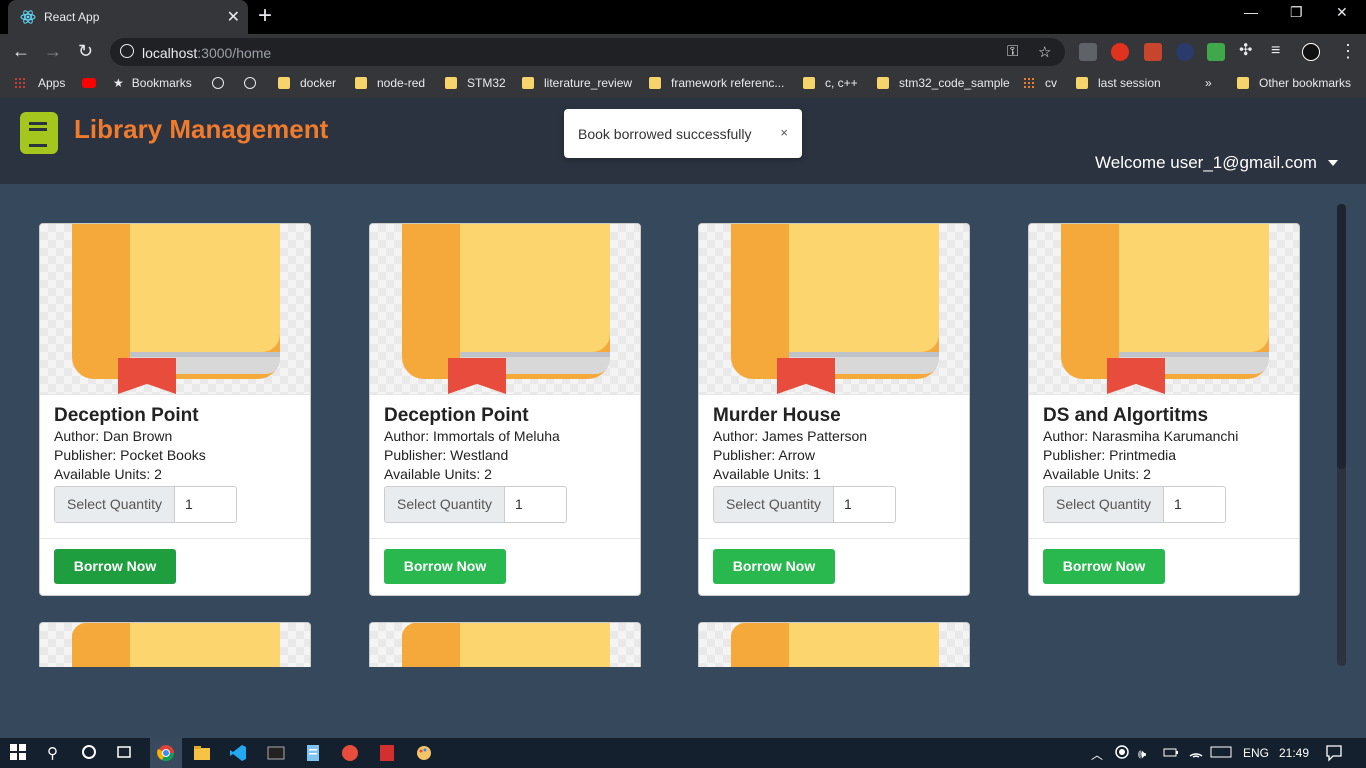 Image resolution: width=1366 pixels, height=768 pixels. Describe the element at coordinates (1126, 415) in the screenshot. I see `book-title: DS and Algortitms` at that location.